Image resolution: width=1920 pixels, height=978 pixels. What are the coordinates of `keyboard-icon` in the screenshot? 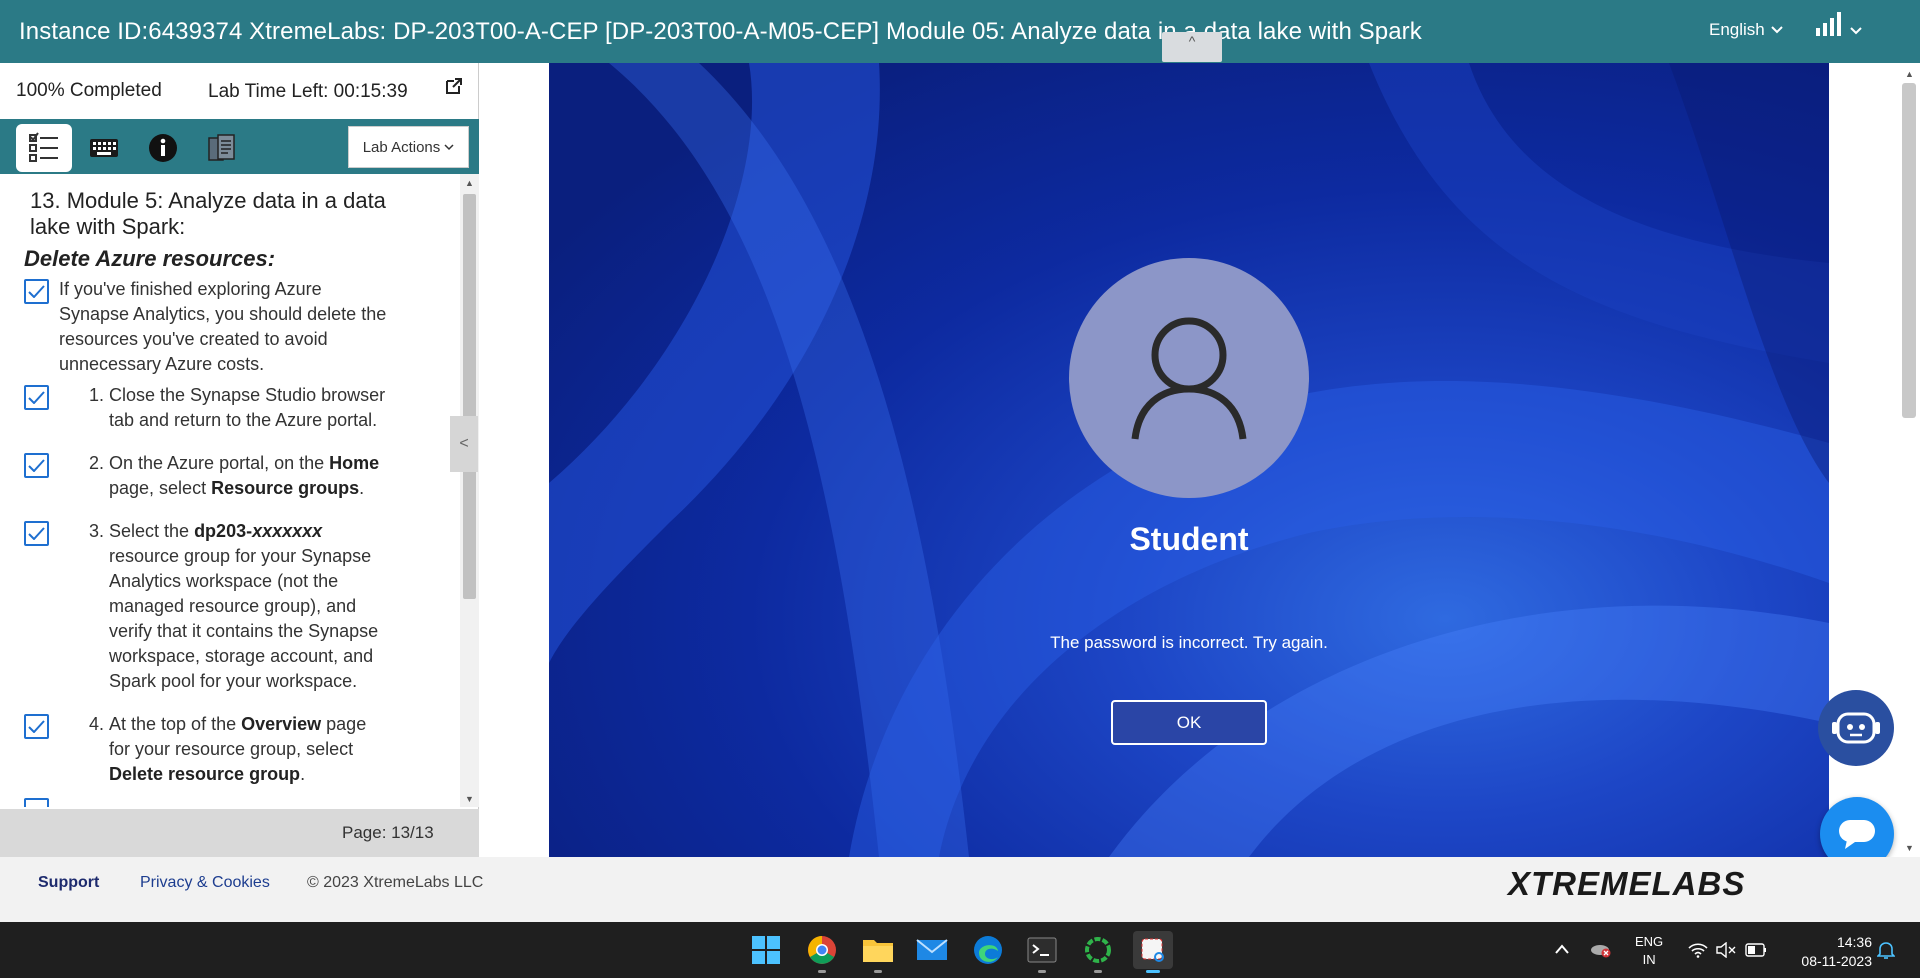 It's located at (104, 148).